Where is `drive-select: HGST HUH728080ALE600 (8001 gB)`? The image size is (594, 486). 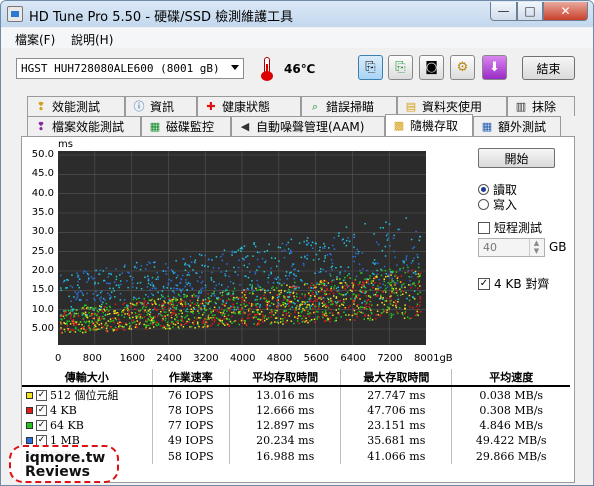 drive-select: HGST HUH728080ALE600 (8001 gB) is located at coordinates (130, 68).